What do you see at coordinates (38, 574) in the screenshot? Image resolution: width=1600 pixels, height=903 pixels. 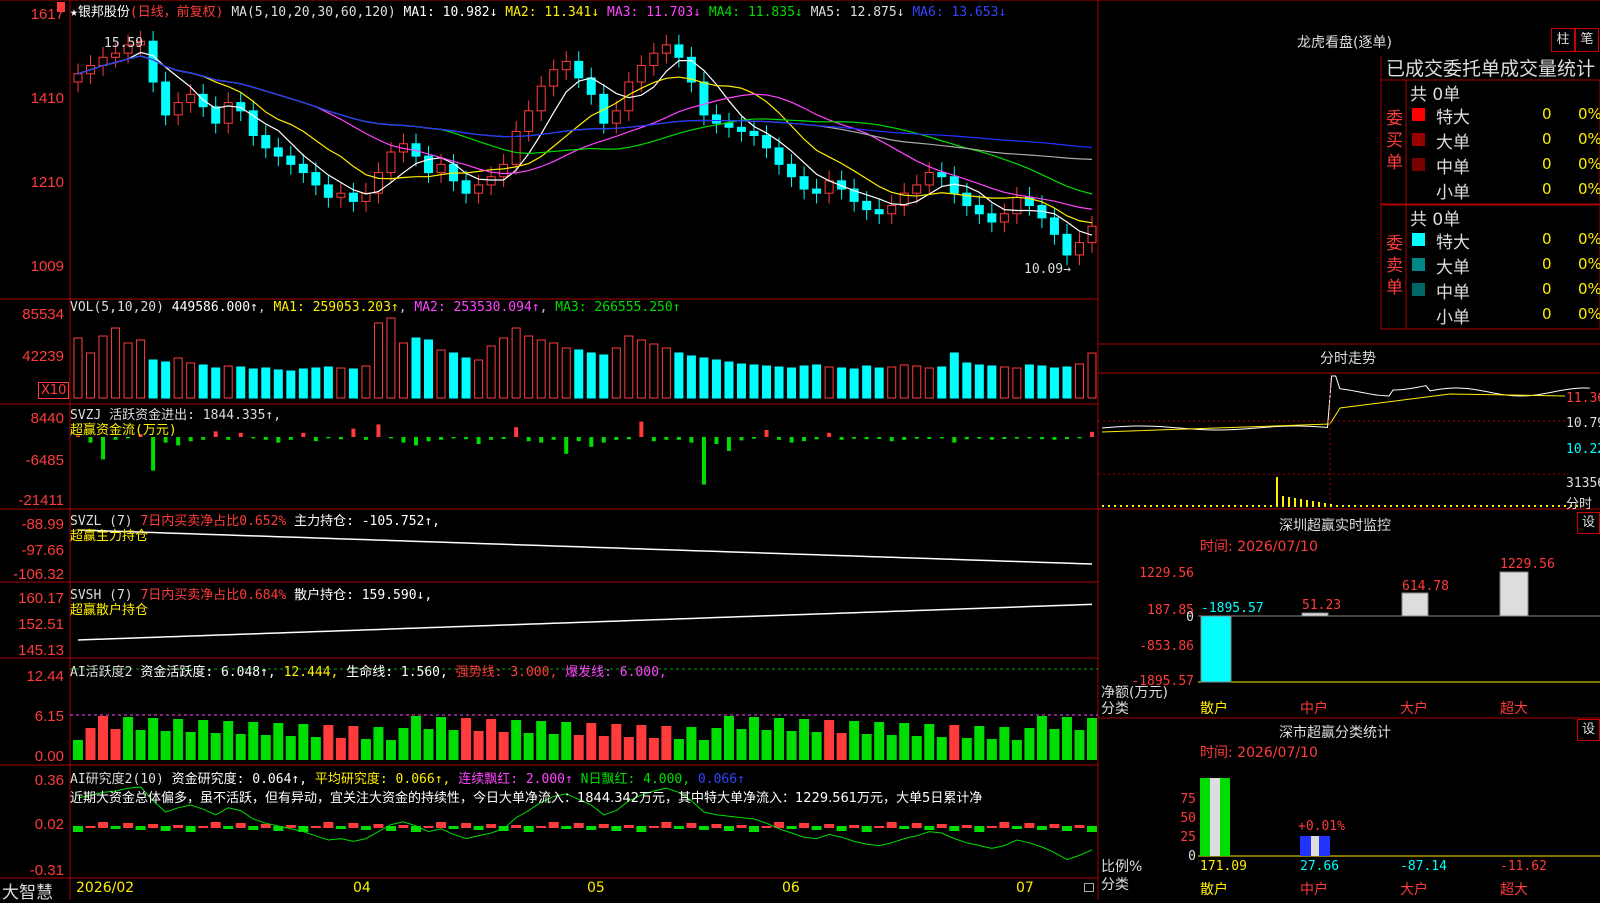 I see `svzl-y-label: -106.32` at bounding box center [38, 574].